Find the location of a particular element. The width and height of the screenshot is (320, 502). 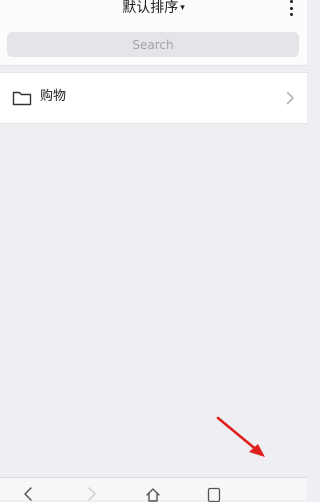

red-arrow-annotation is located at coordinates (240, 436).